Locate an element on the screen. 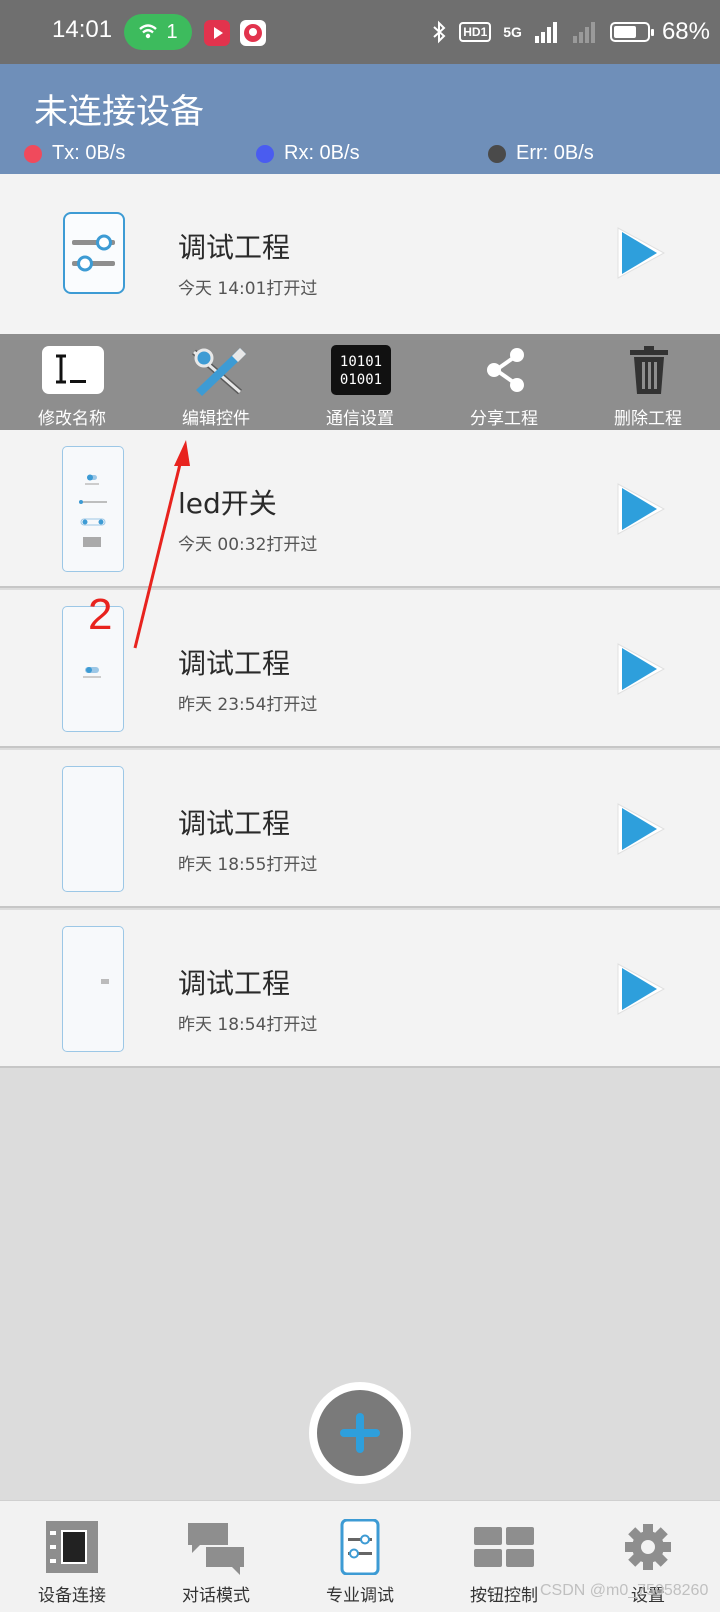 The width and height of the screenshot is (720, 1612). battery-icon is located at coordinates (631, 32).